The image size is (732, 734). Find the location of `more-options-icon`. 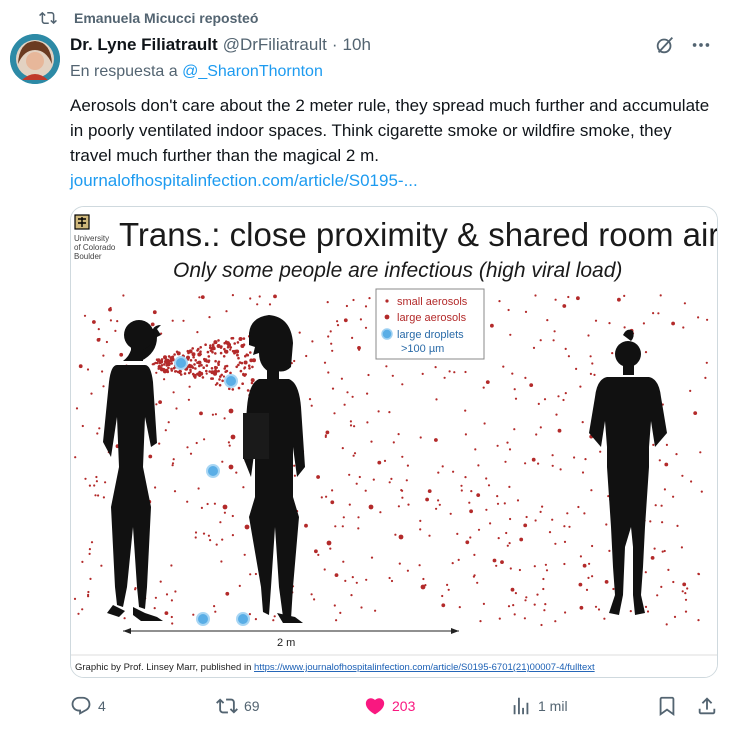

more-options-icon is located at coordinates (701, 45).